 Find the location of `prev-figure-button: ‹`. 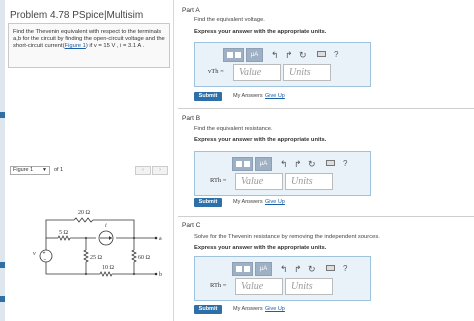

prev-figure-button: ‹ is located at coordinates (143, 170).